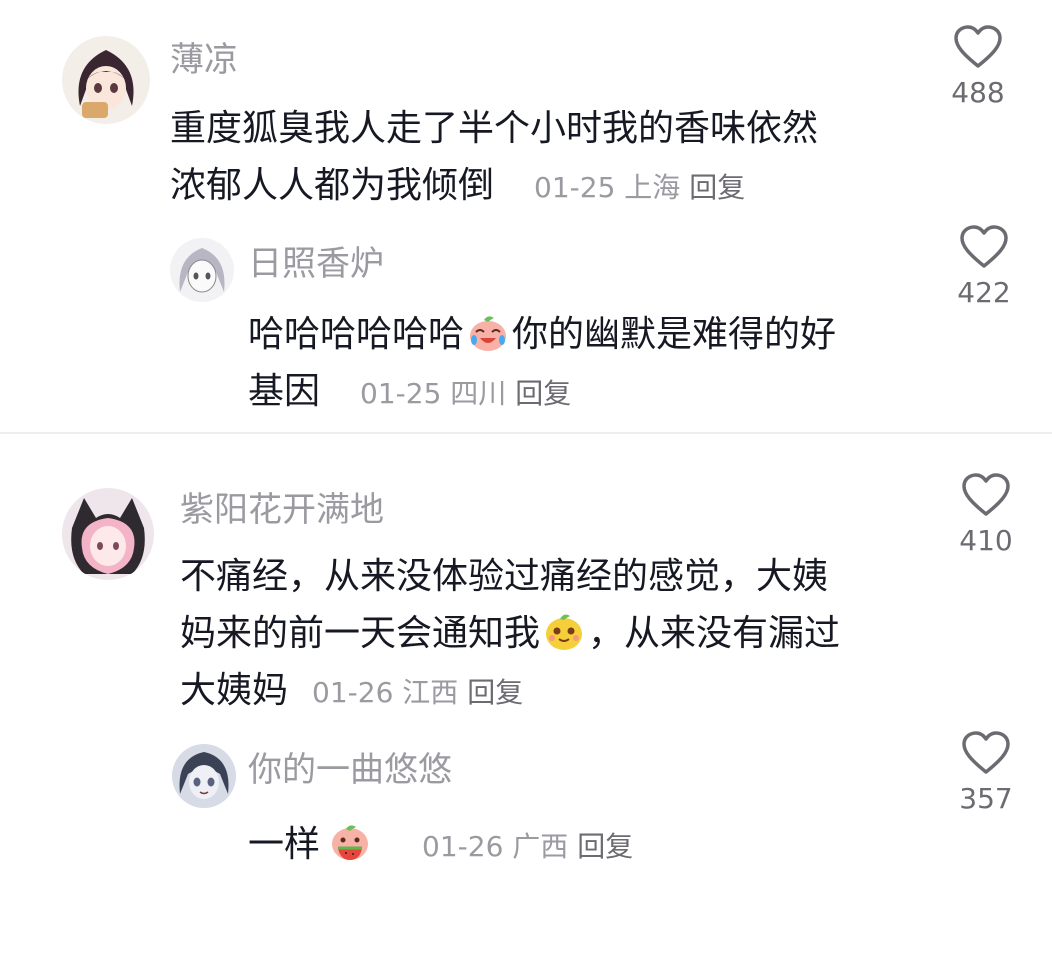  Describe the element at coordinates (540, 846) in the screenshot. I see `comment-location: 广西` at that location.